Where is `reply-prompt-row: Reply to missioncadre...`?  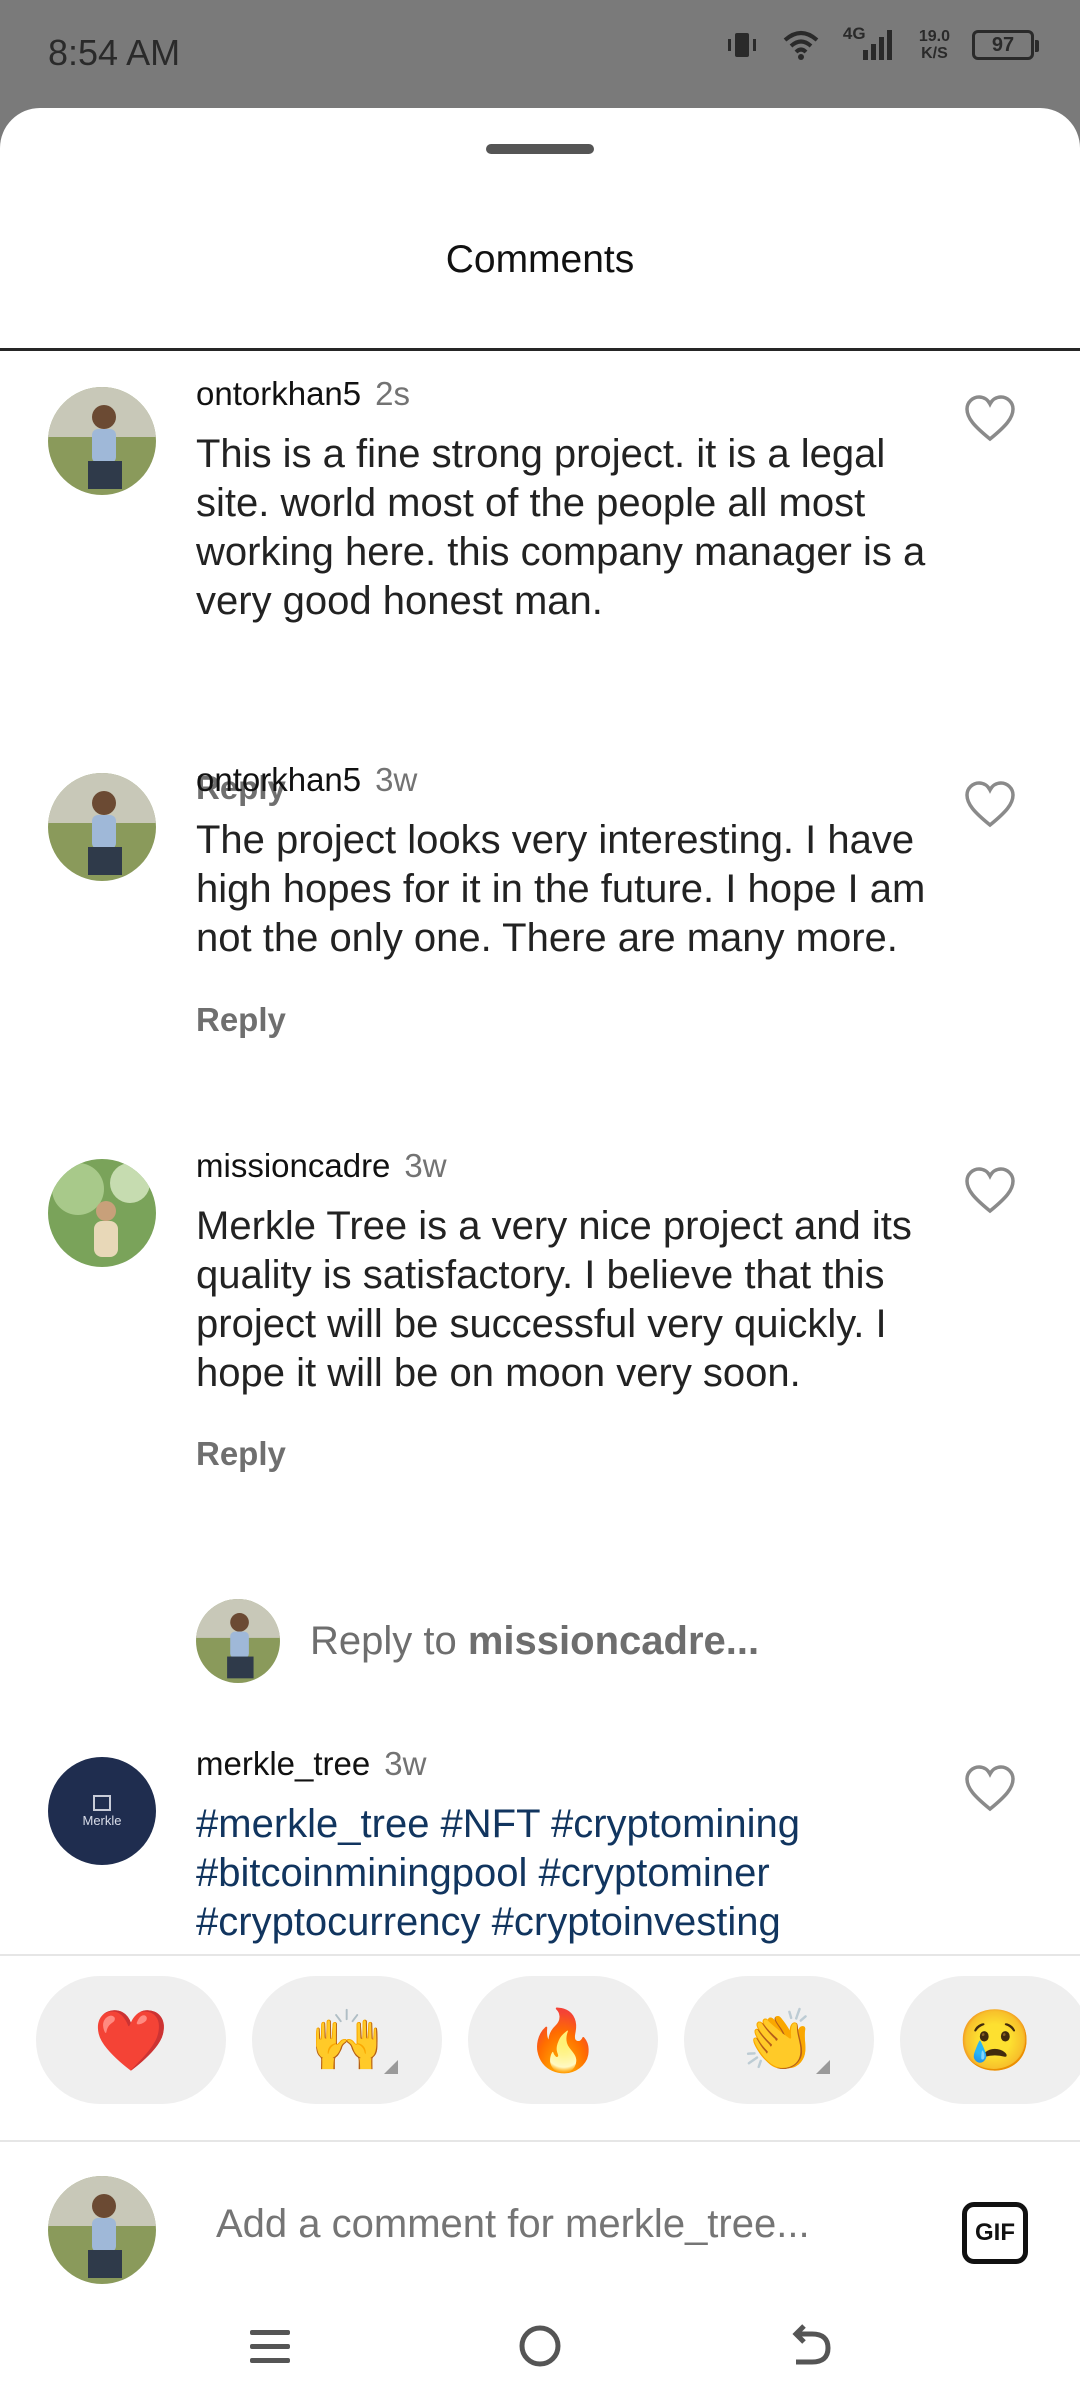
reply-prompt-row: Reply to missioncadre... is located at coordinates (540, 1645).